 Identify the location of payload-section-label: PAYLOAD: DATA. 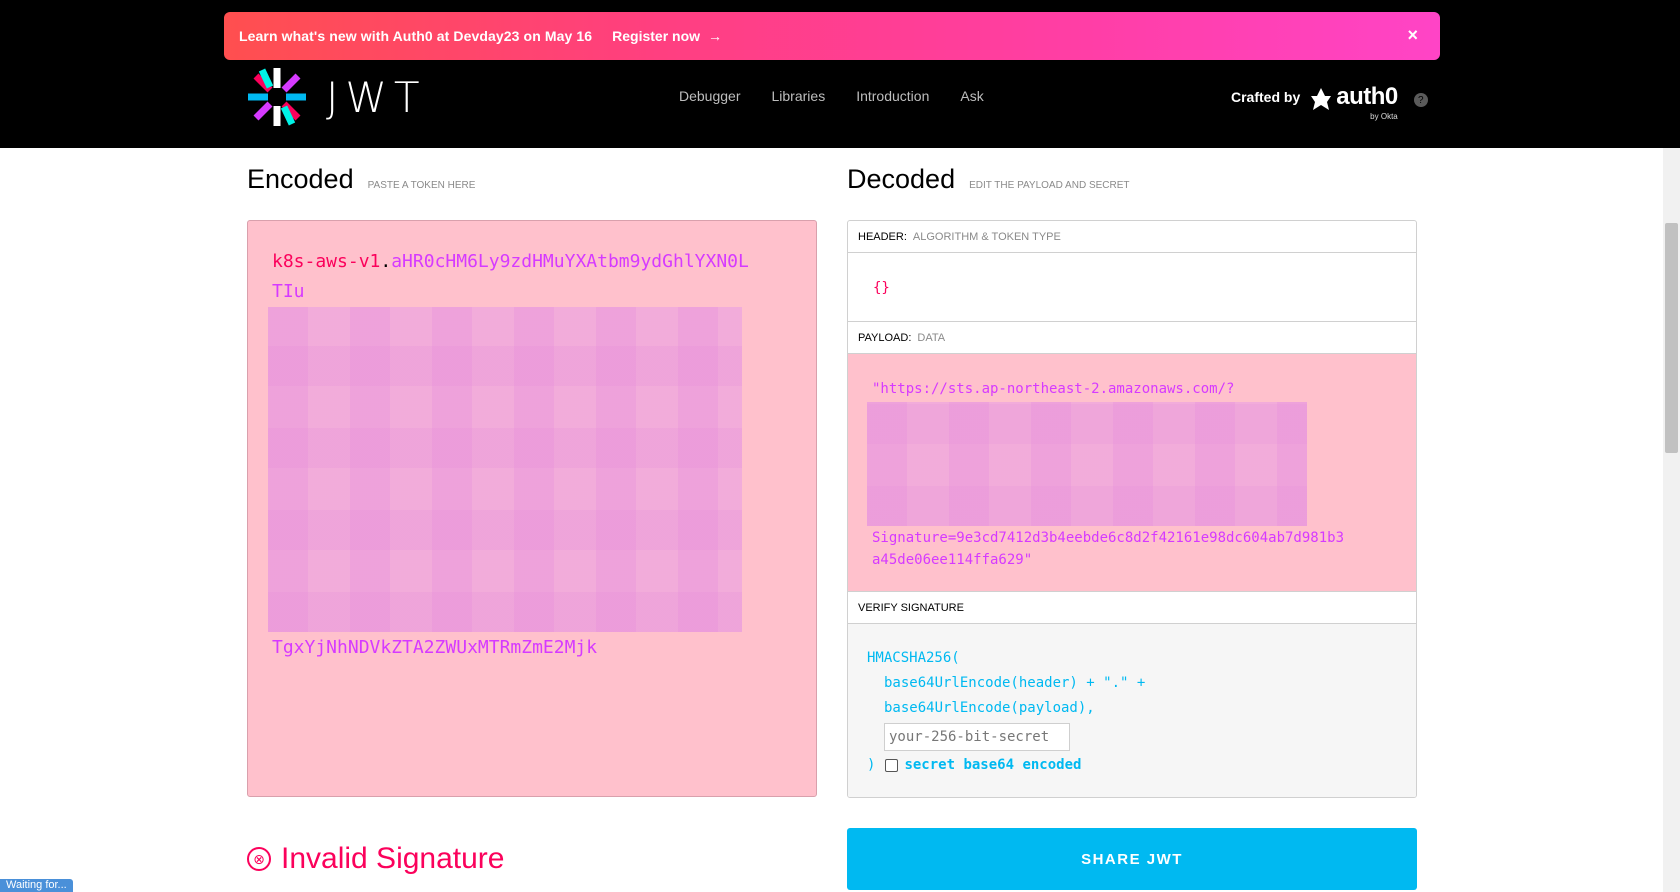
(1132, 338).